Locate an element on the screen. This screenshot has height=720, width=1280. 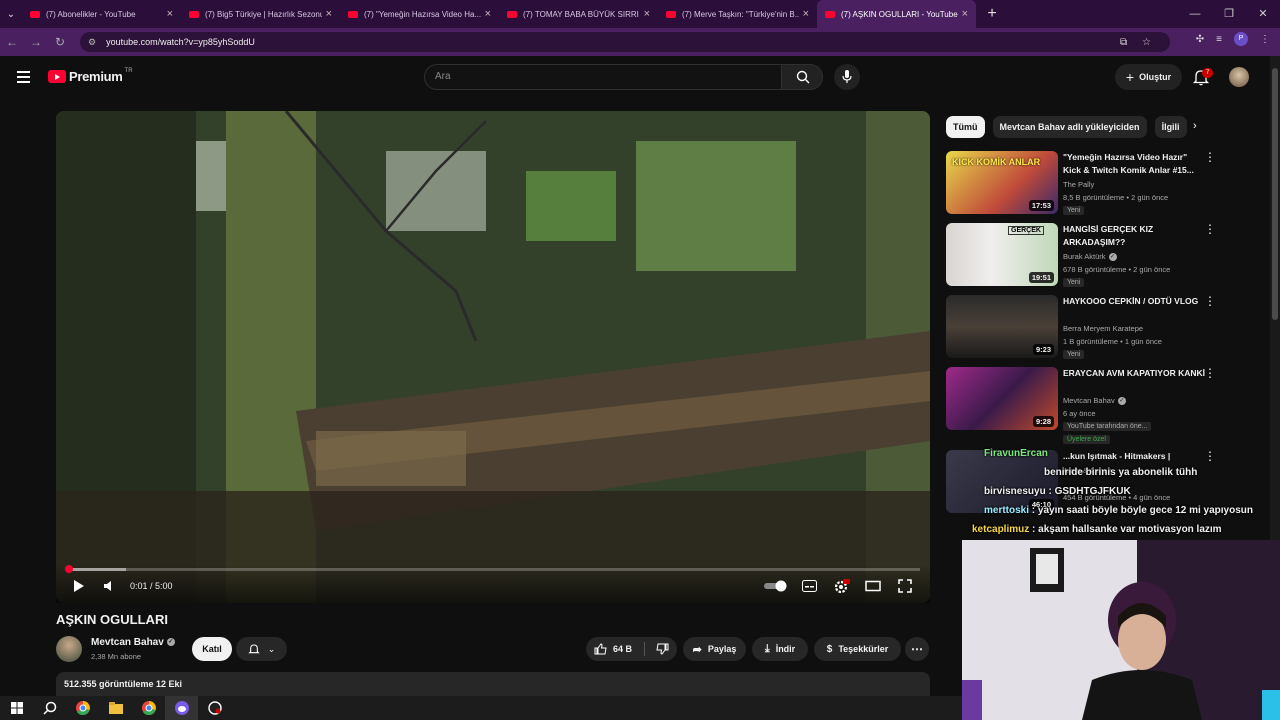
volume-icon is located at coordinates (110, 586).